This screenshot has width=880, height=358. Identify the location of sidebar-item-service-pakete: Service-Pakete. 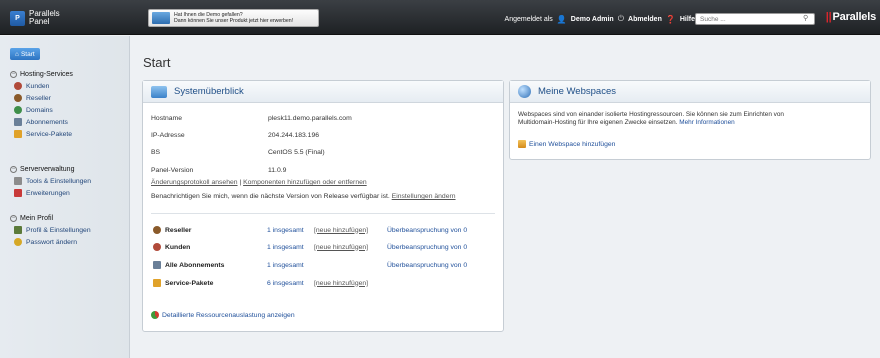
(41, 134).